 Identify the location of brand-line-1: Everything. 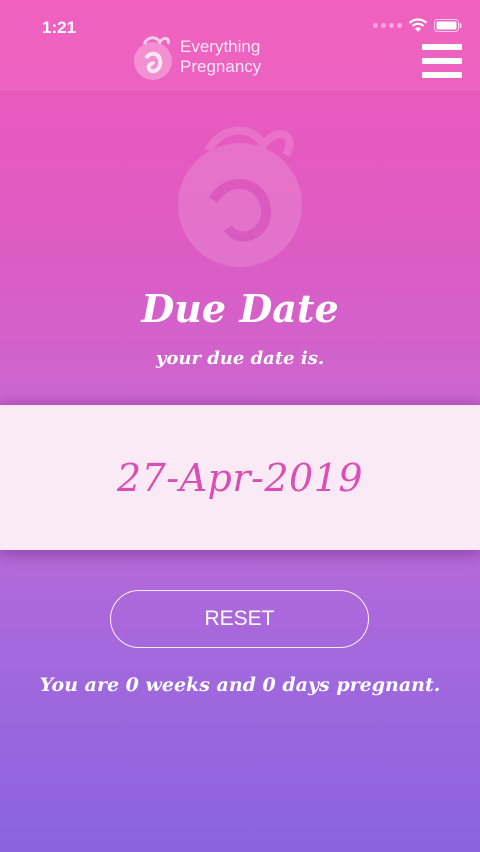
(220, 46).